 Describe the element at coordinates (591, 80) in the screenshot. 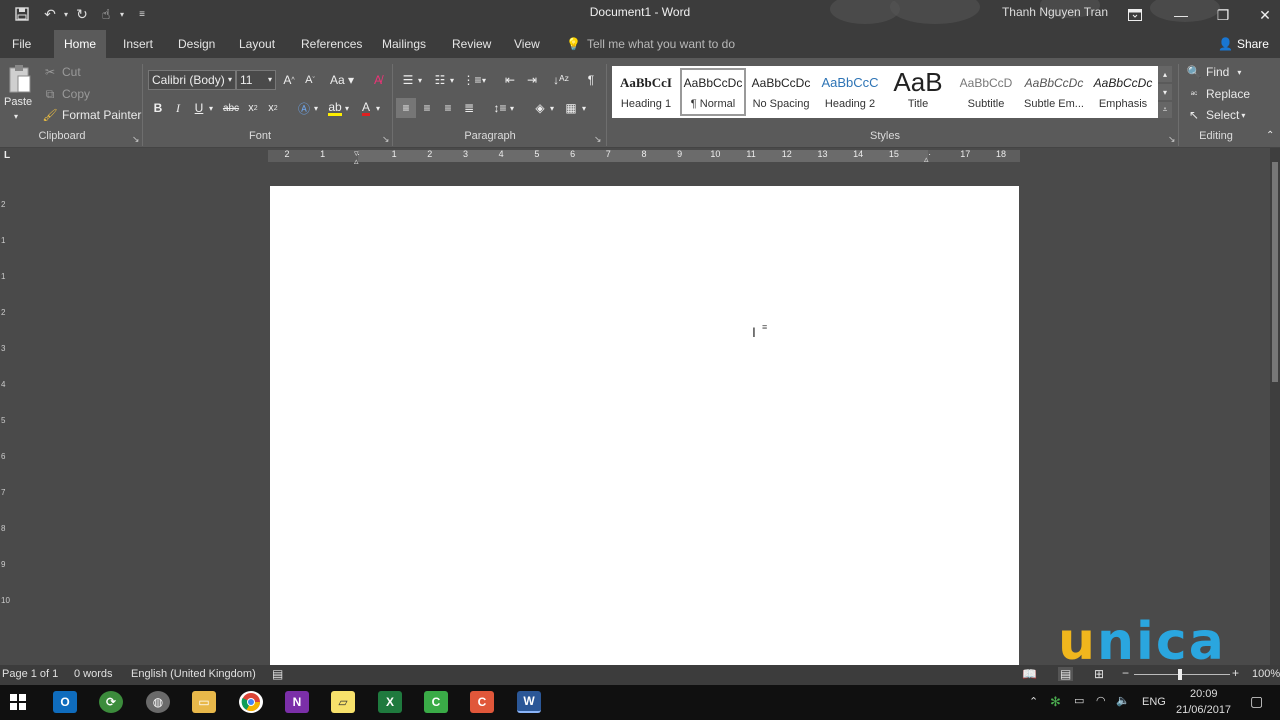

I see `show-formatting-marks-icon: ¶` at that location.